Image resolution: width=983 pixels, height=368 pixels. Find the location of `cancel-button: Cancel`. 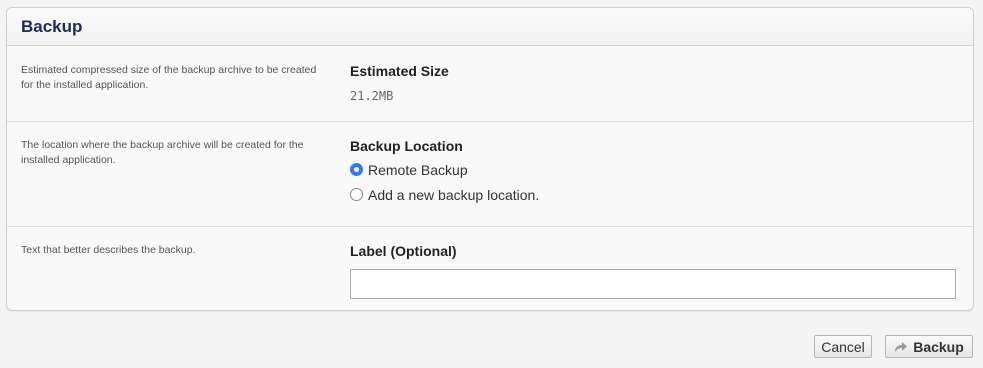

cancel-button: Cancel is located at coordinates (843, 346).